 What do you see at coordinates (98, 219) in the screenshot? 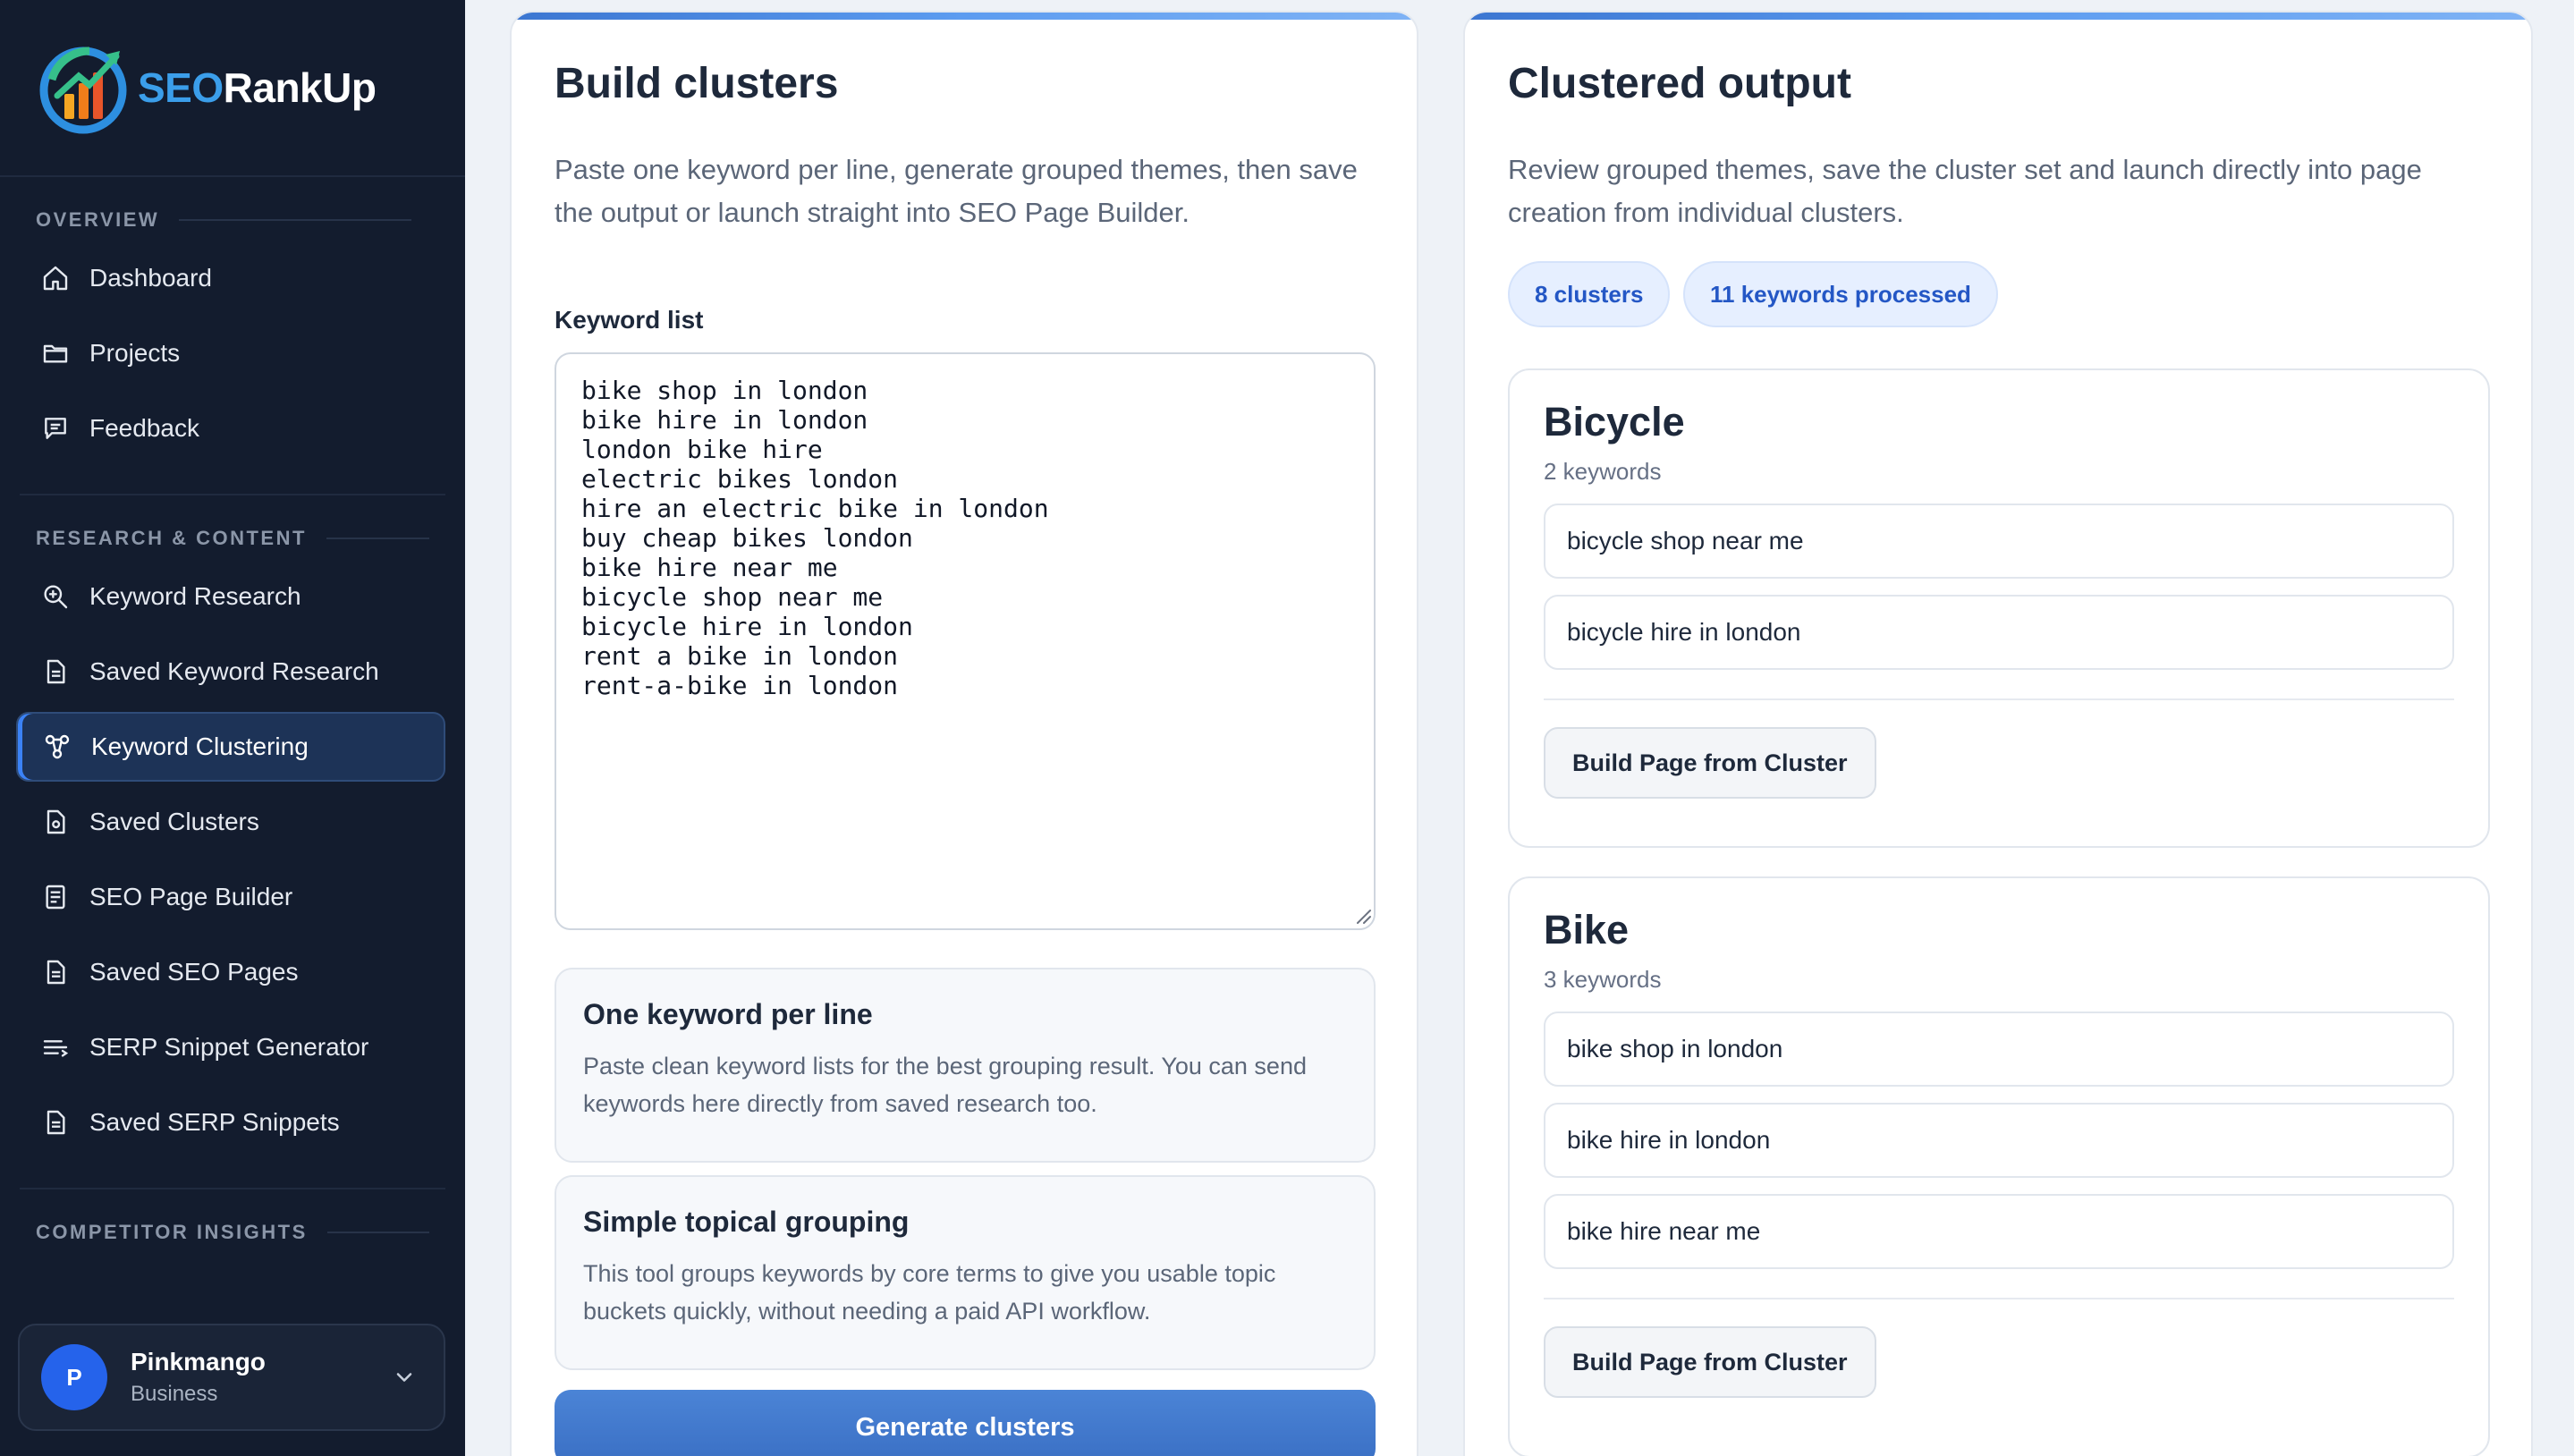
I see `section-overview-label: OVERVIEW` at bounding box center [98, 219].